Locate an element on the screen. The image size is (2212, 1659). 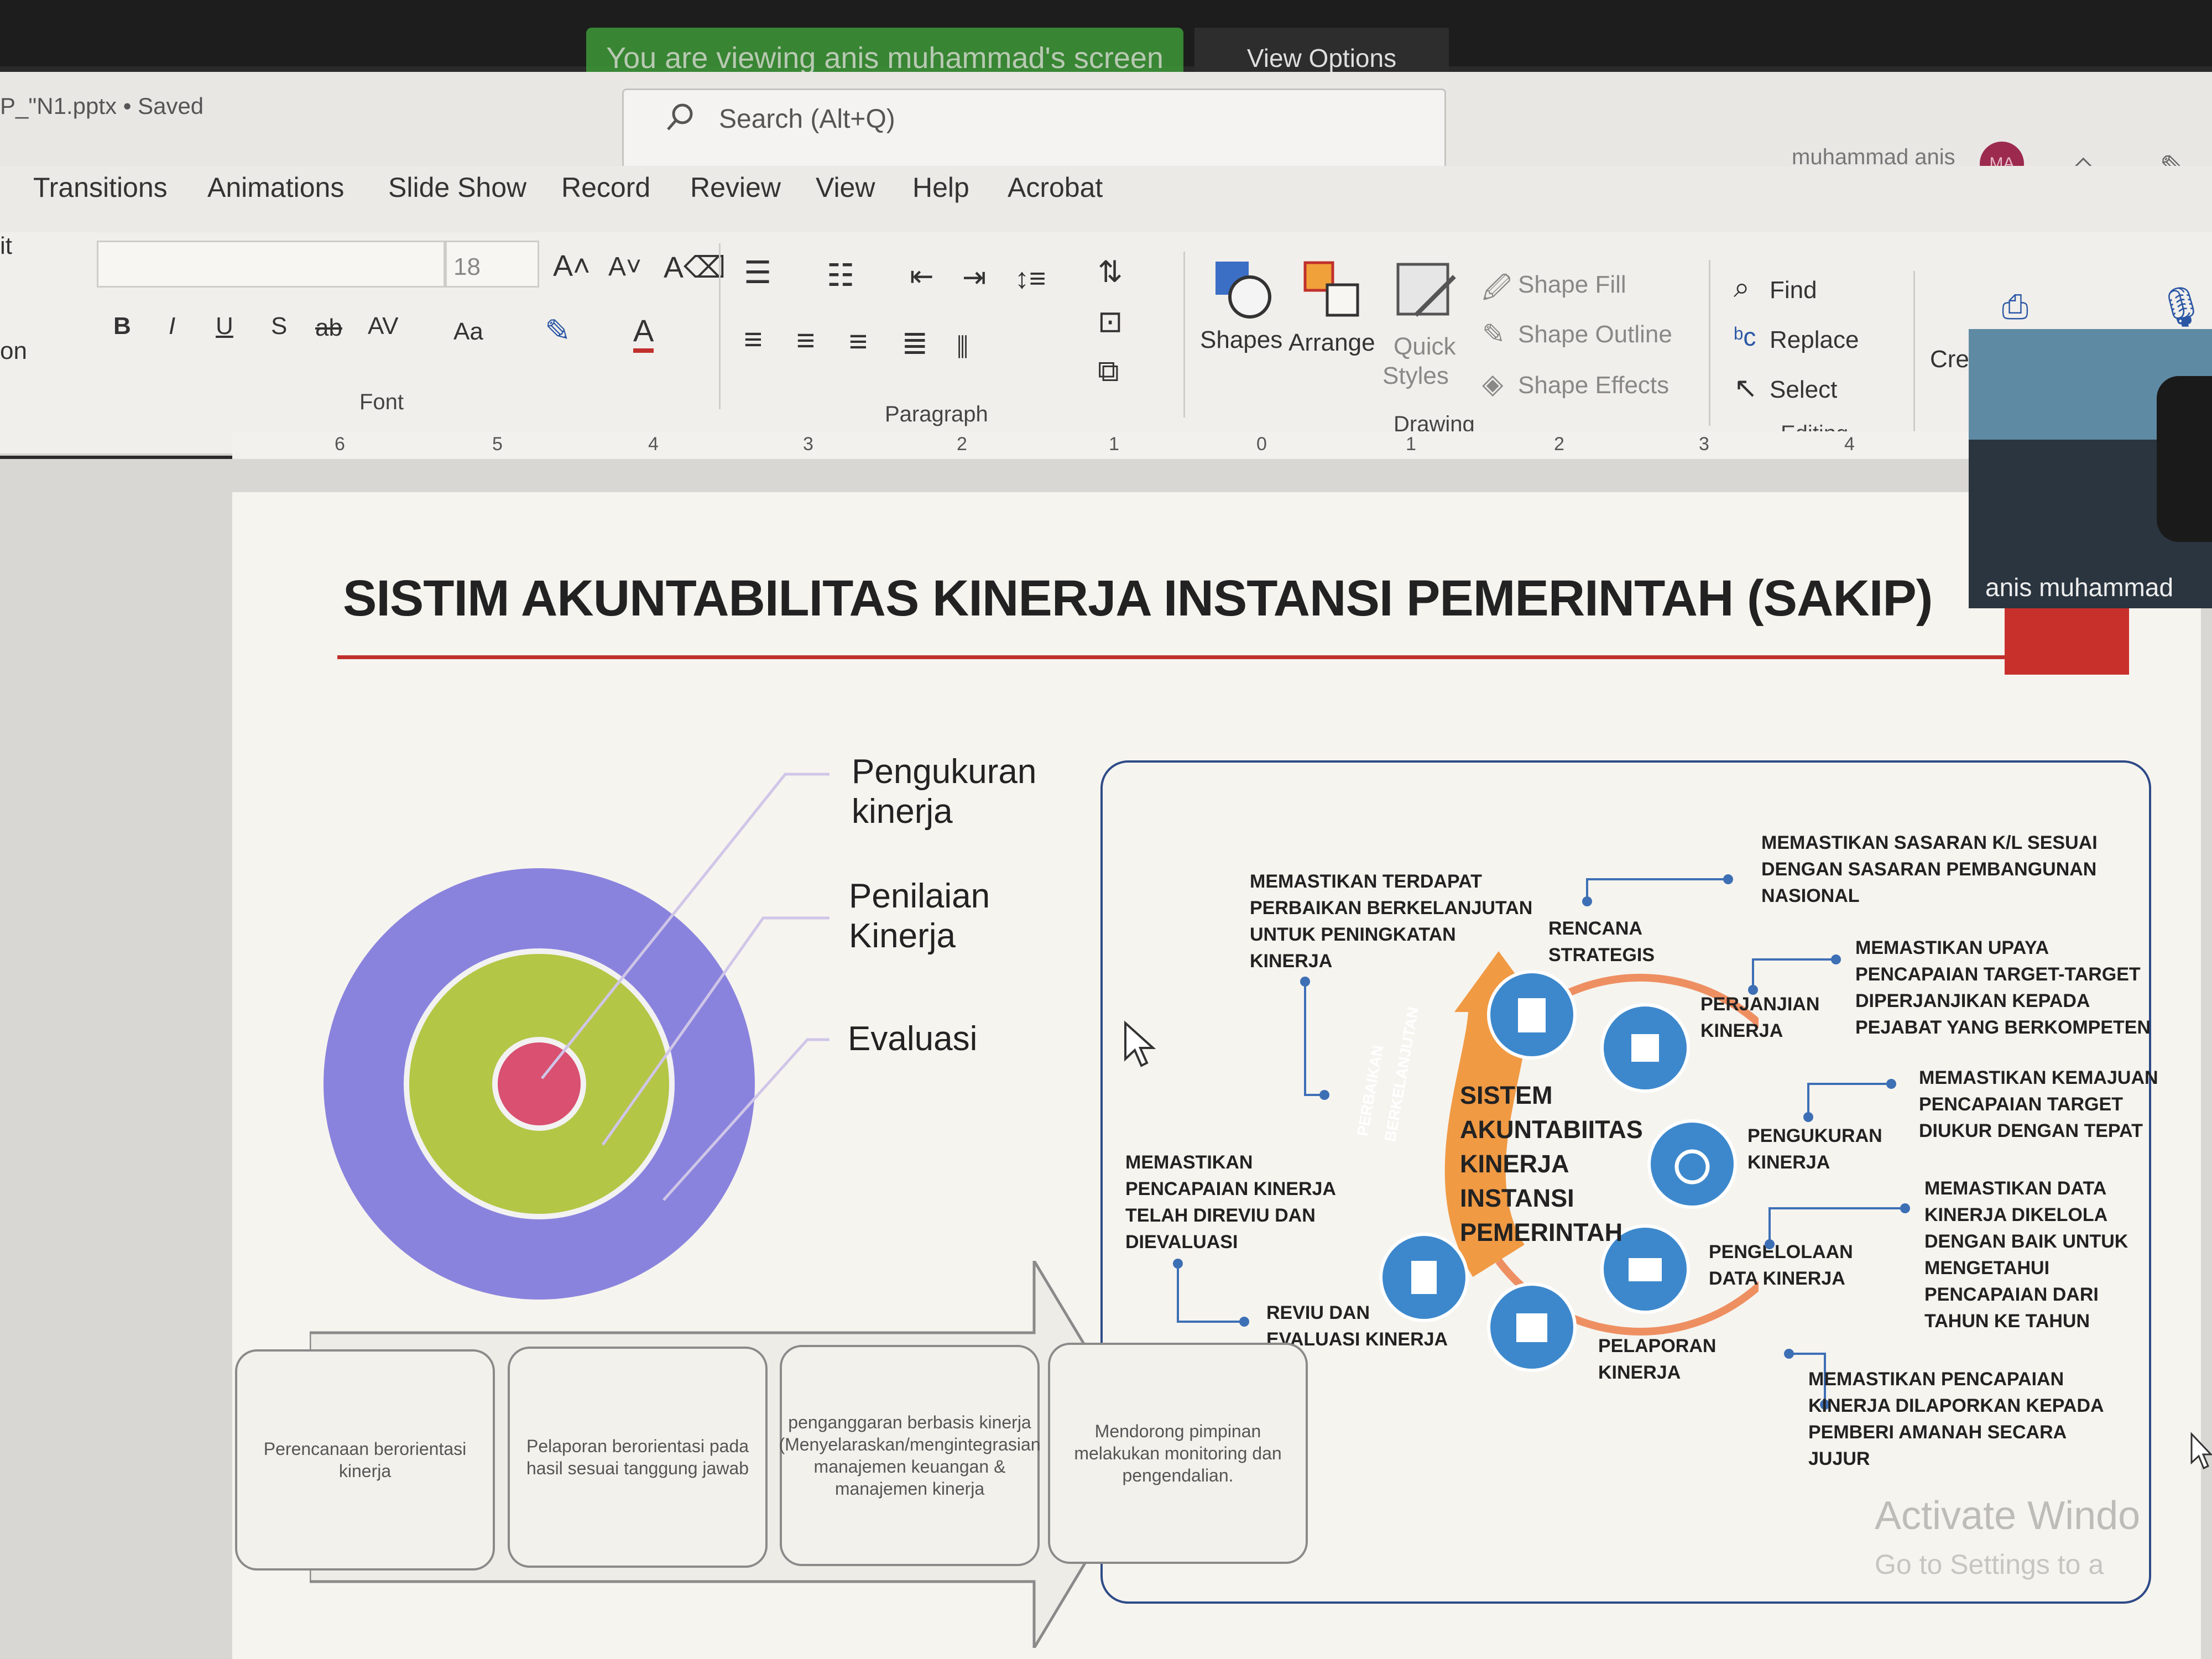
bold-button: B is located at coordinates (122, 326).